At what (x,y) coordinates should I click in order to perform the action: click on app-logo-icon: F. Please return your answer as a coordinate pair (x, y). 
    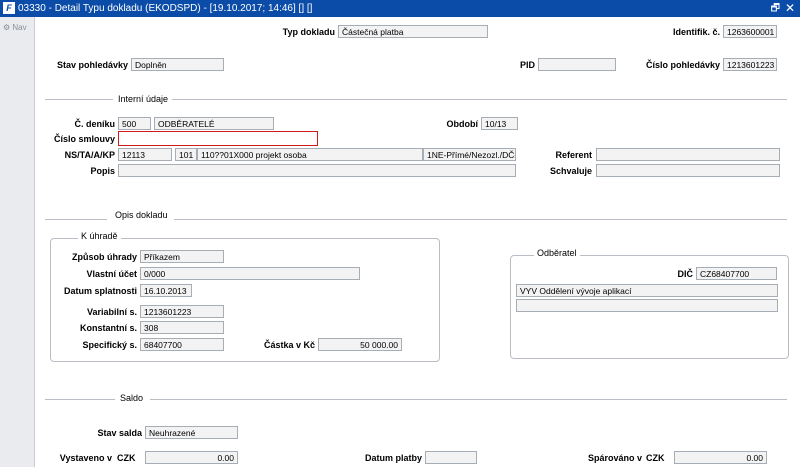
    Looking at the image, I should click on (9, 8).